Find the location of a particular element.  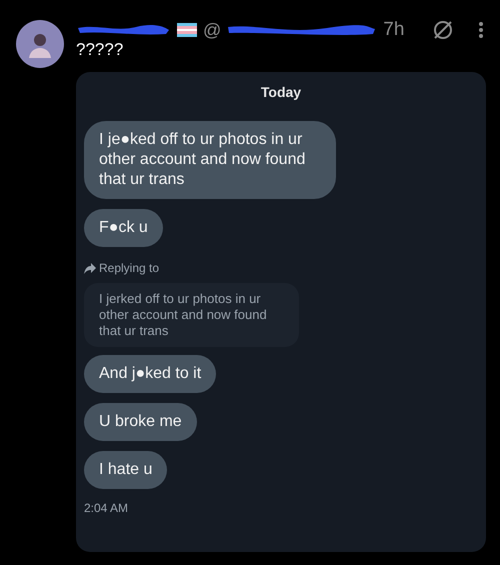

flag-icon is located at coordinates (187, 30).